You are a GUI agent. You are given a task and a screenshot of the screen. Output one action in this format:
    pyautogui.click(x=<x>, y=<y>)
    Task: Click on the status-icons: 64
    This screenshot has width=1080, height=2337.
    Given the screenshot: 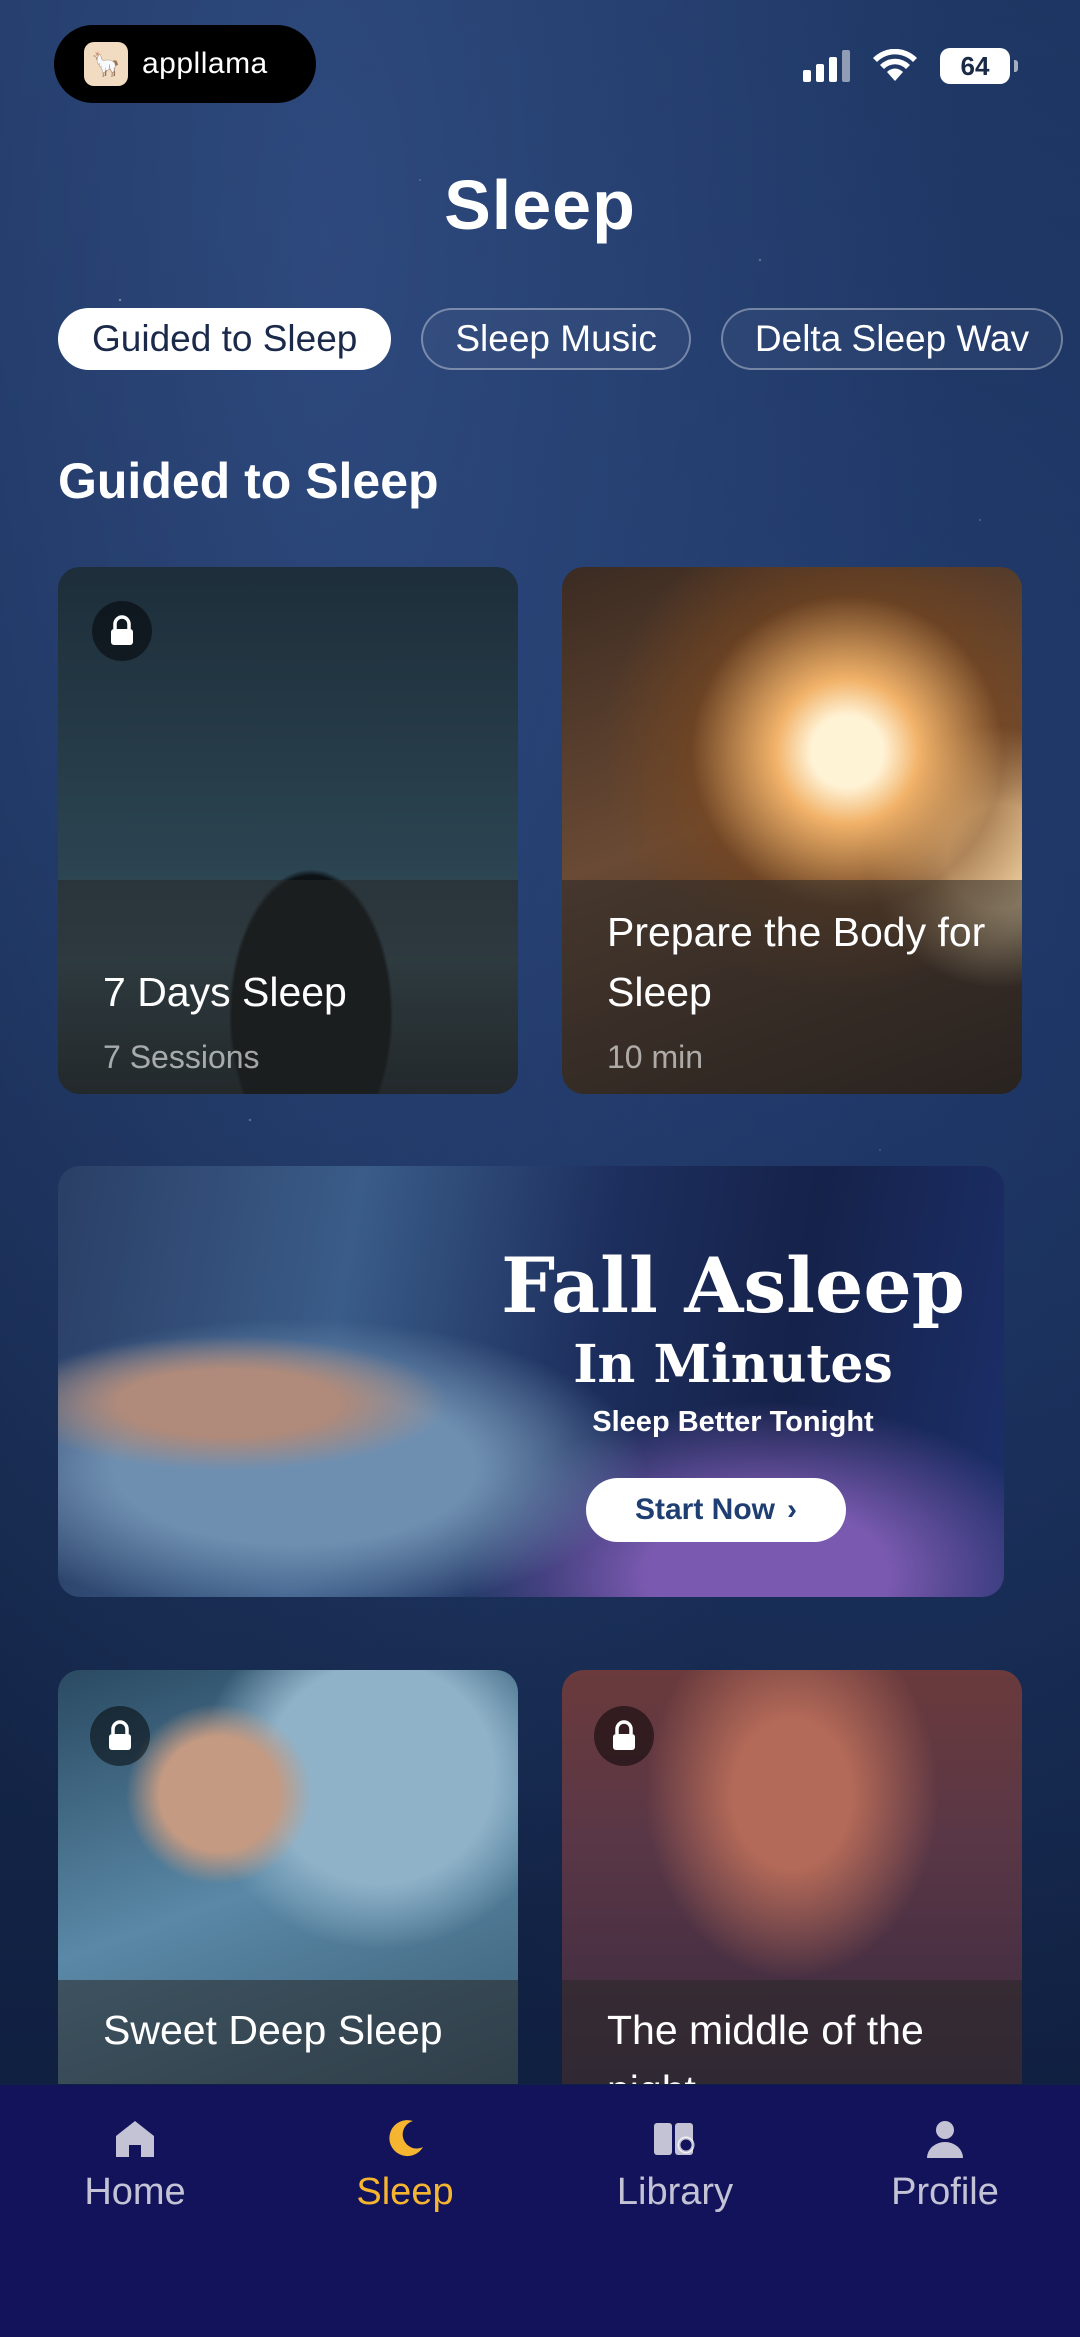 What is the action you would take?
    pyautogui.click(x=910, y=66)
    